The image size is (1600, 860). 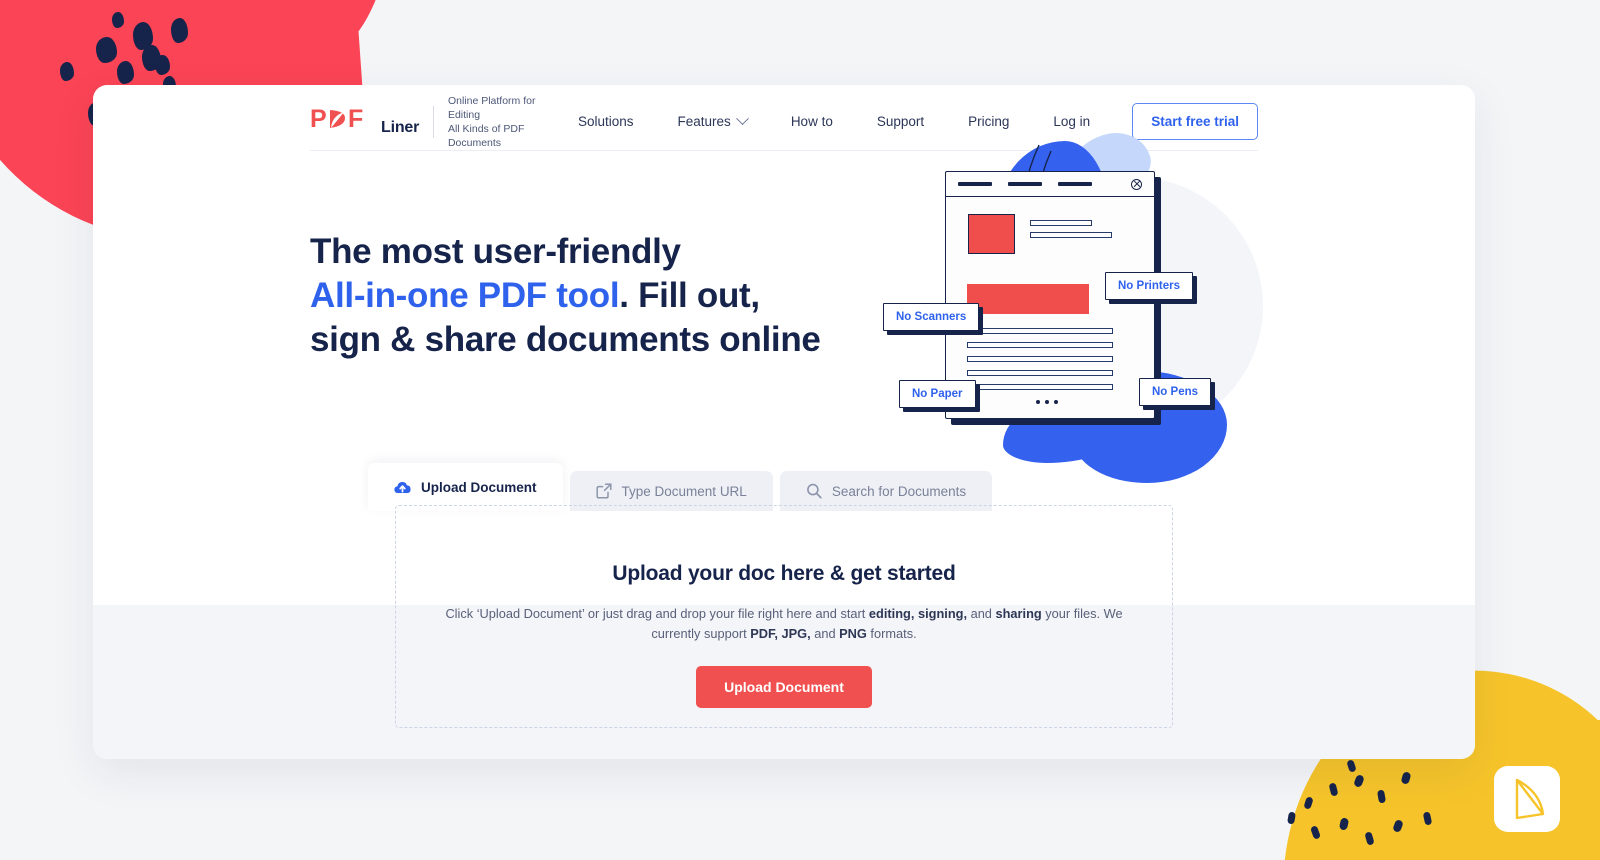 I want to click on desc-bold-png: PNG, so click(x=853, y=633).